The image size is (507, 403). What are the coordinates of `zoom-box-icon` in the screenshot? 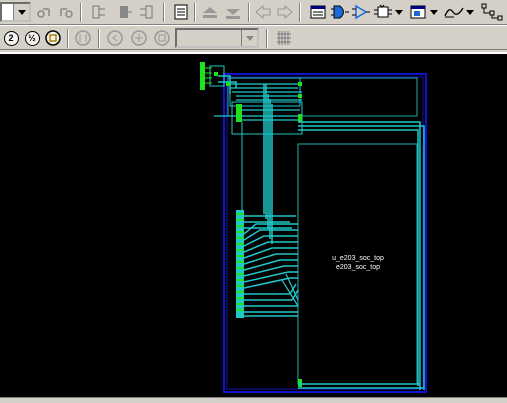 It's located at (53, 38).